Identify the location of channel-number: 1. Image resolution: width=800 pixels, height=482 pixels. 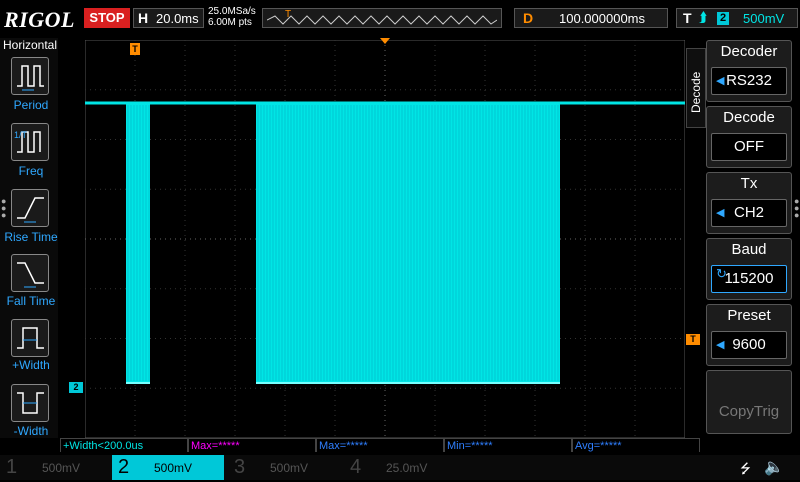
(12, 467).